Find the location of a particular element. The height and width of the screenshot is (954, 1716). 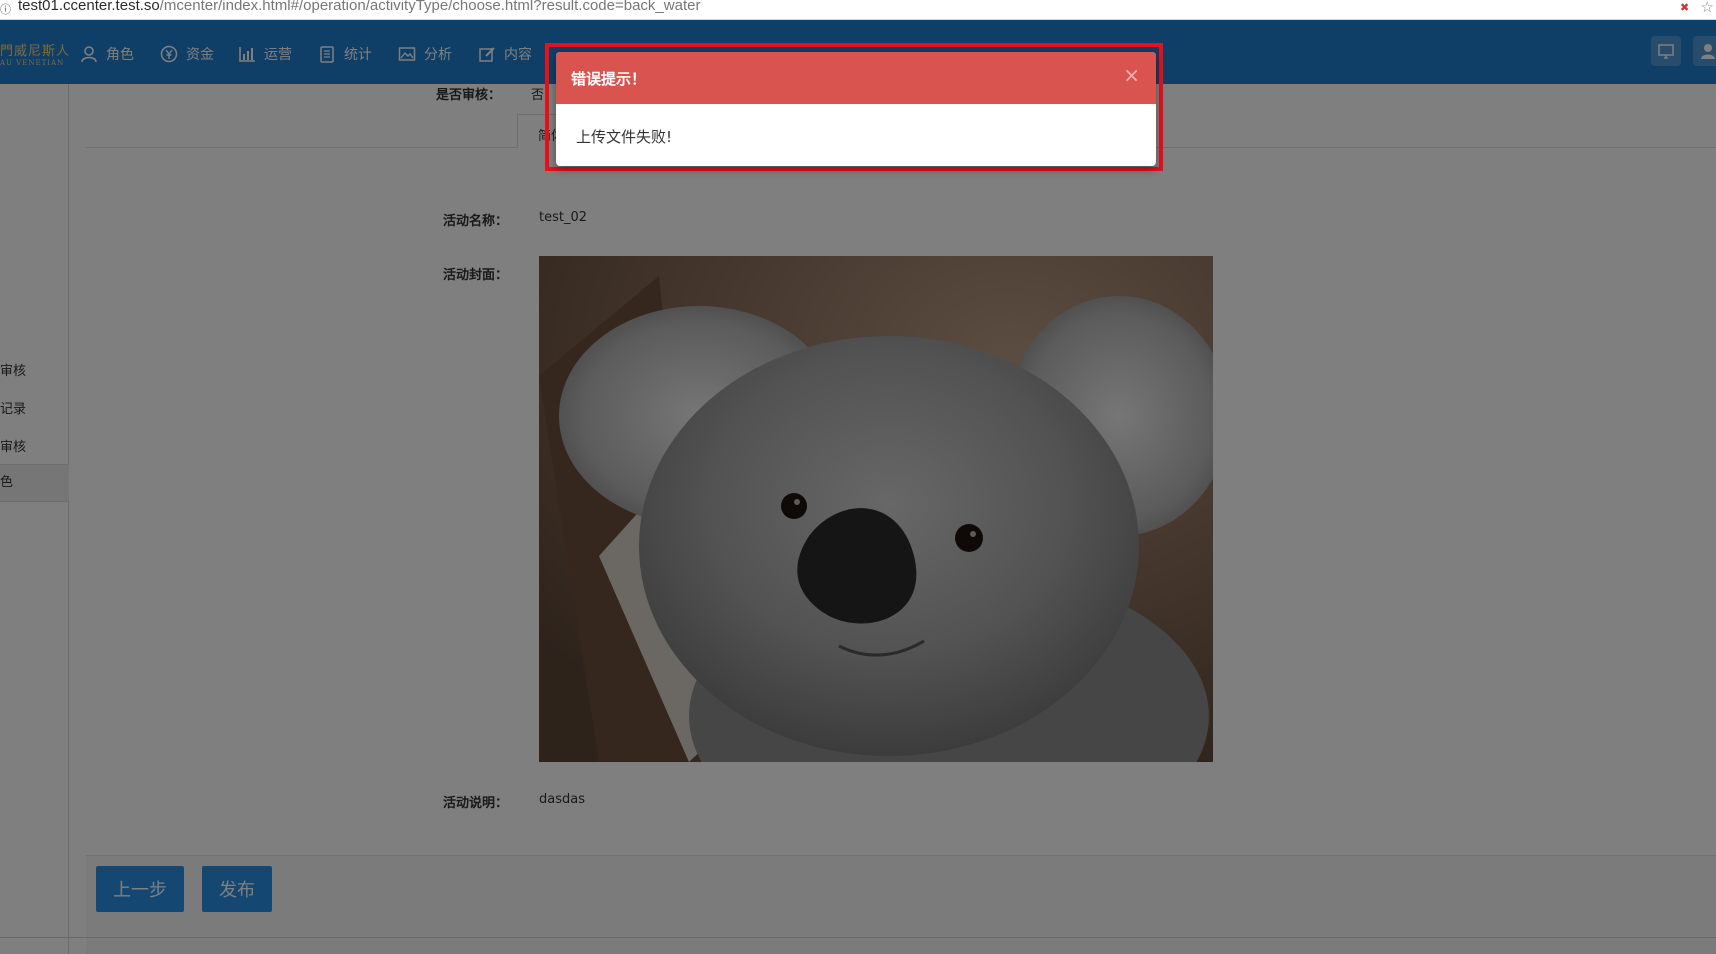

extension-icon: ✖ is located at coordinates (1687, 8).